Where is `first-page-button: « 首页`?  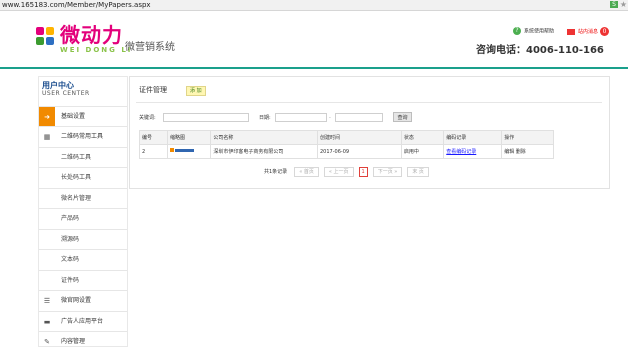 first-page-button: « 首页 is located at coordinates (306, 172).